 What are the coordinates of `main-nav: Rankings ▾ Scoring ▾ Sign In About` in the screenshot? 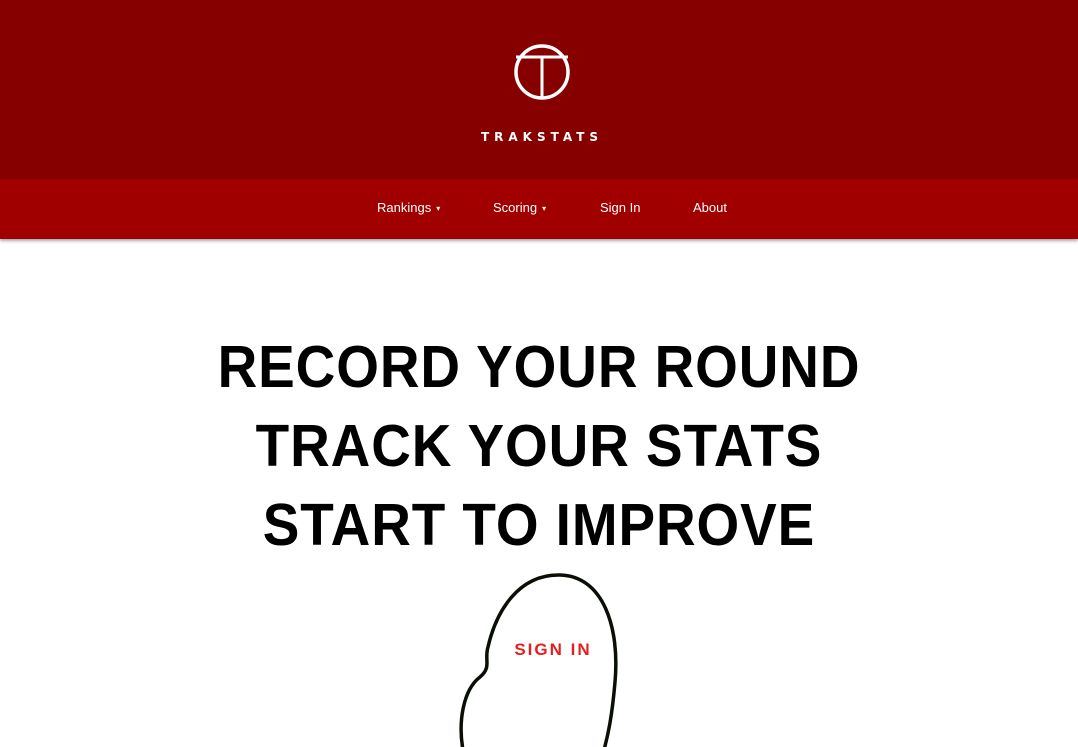 It's located at (539, 209).